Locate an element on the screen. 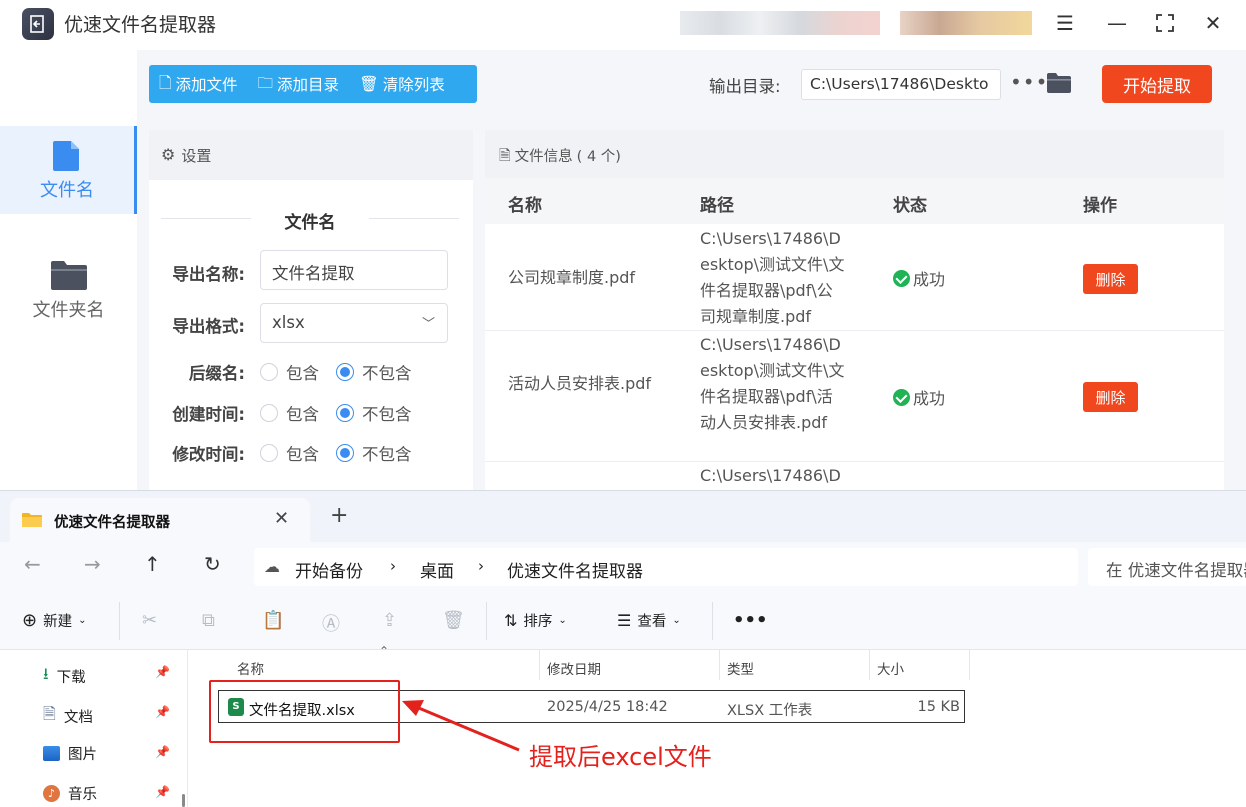 The image size is (1246, 807). new-tab-button: + is located at coordinates (339, 515).